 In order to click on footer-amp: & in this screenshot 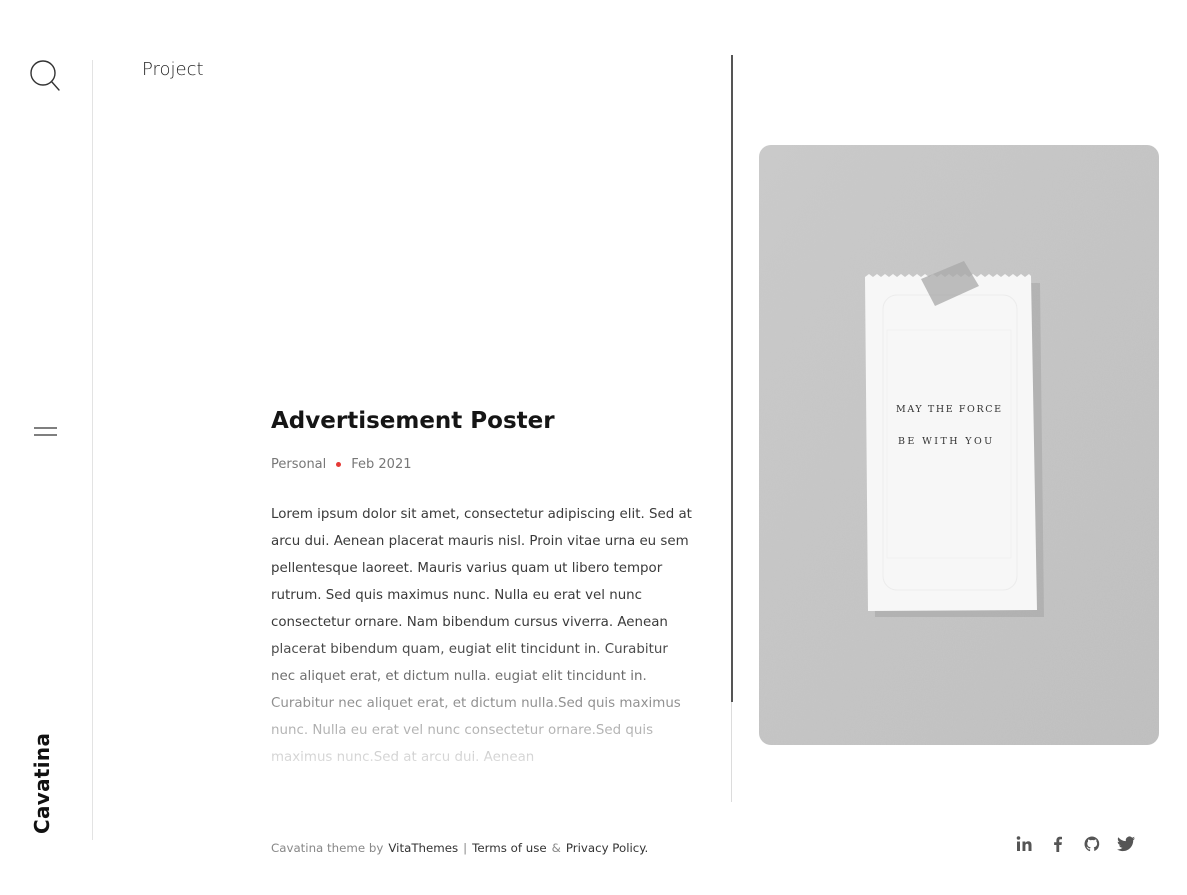, I will do `click(556, 848)`.